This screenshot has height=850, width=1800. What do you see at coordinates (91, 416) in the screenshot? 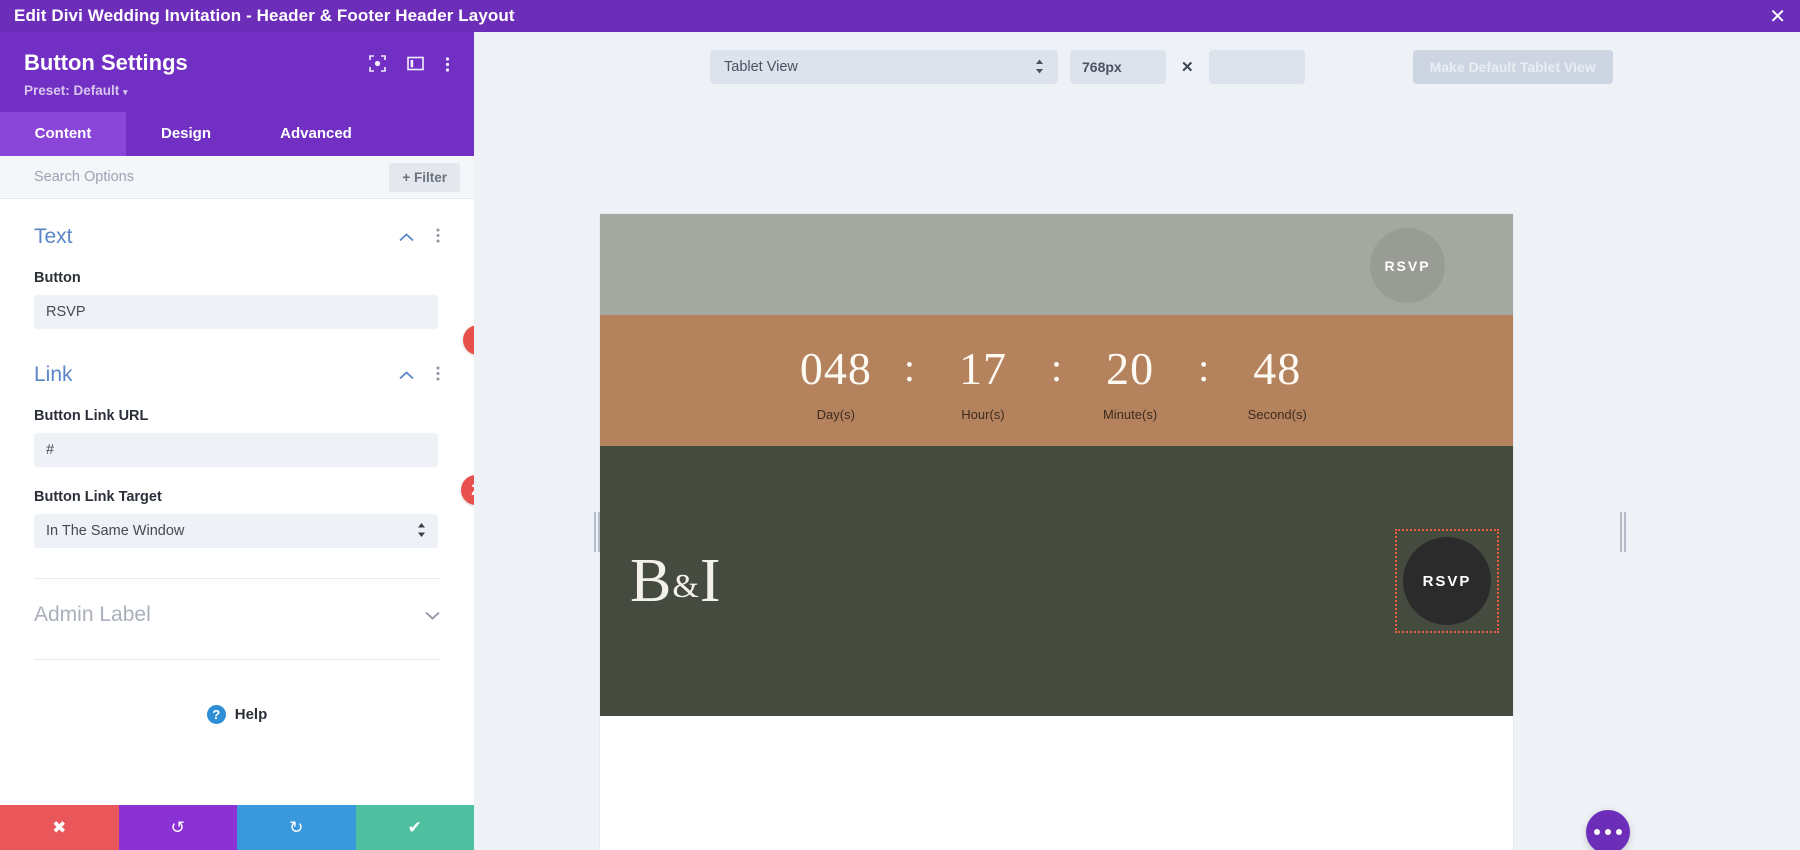
I see `field-label-link-url: Button Link URL` at bounding box center [91, 416].